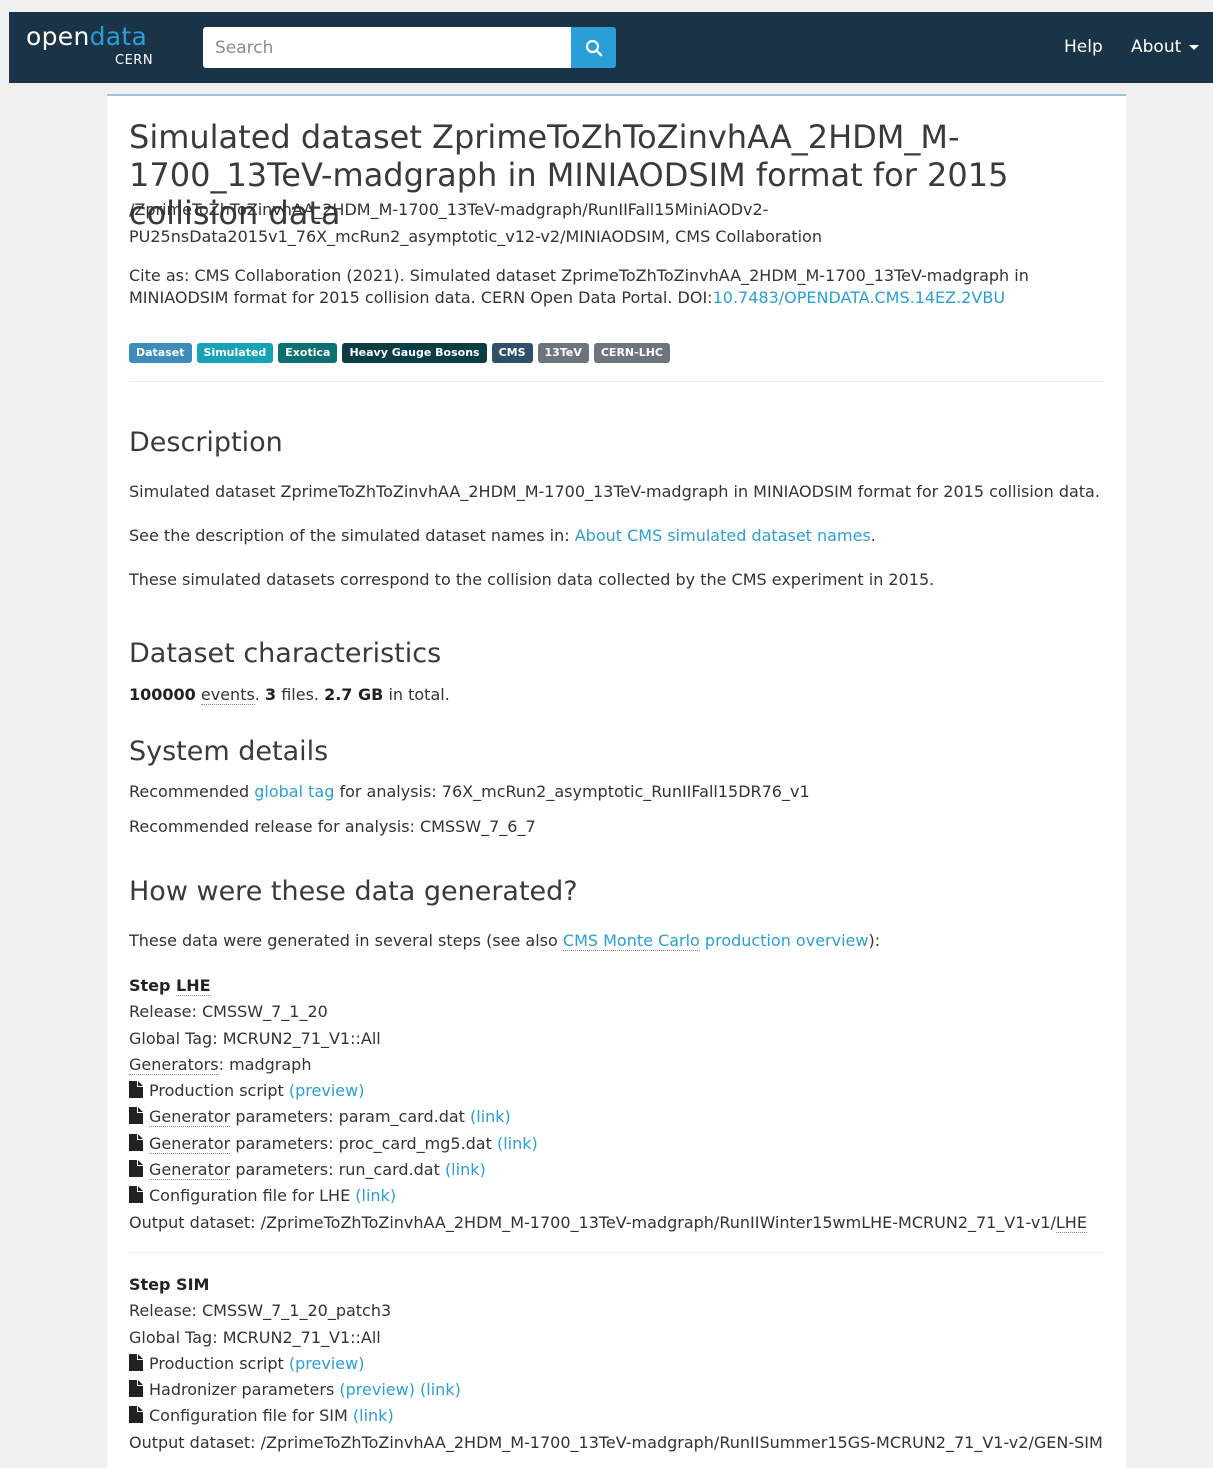 The image size is (1213, 1468). Describe the element at coordinates (219, 1363) in the screenshot. I see `sim-production-script-label: Production script` at that location.